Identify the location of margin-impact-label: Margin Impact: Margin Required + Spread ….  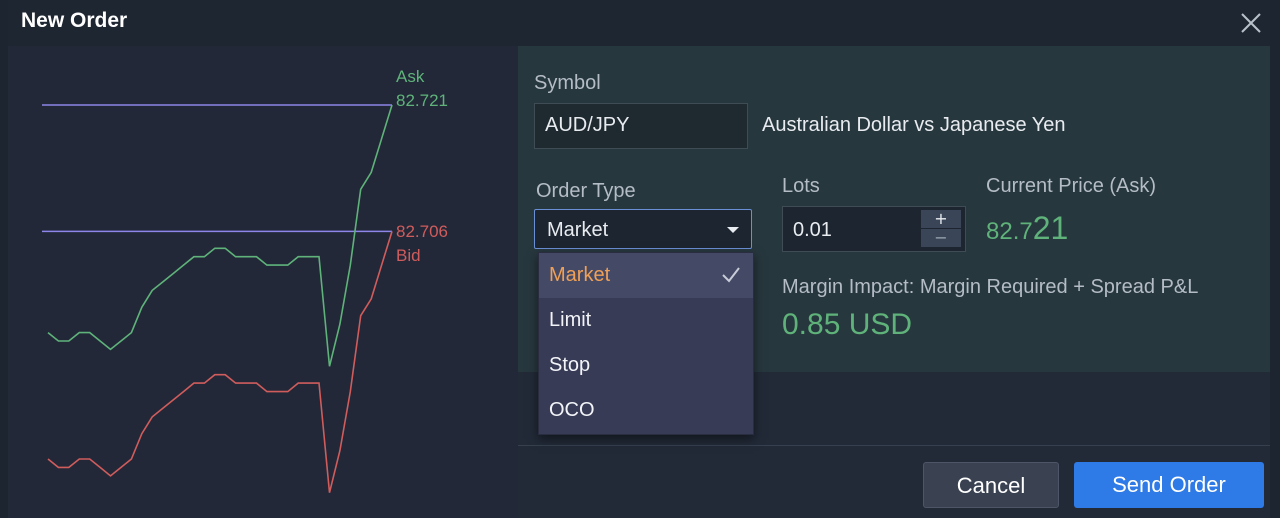
(990, 287).